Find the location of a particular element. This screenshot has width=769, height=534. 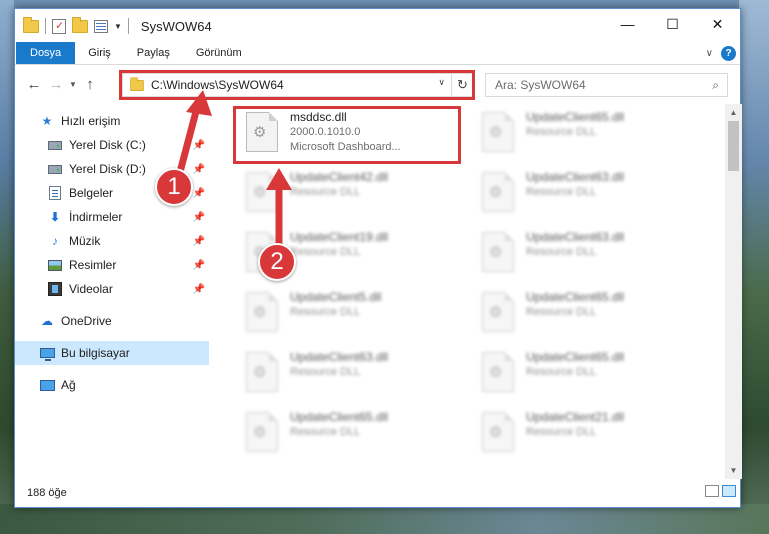

tab-view: Görünüm is located at coordinates (219, 53).